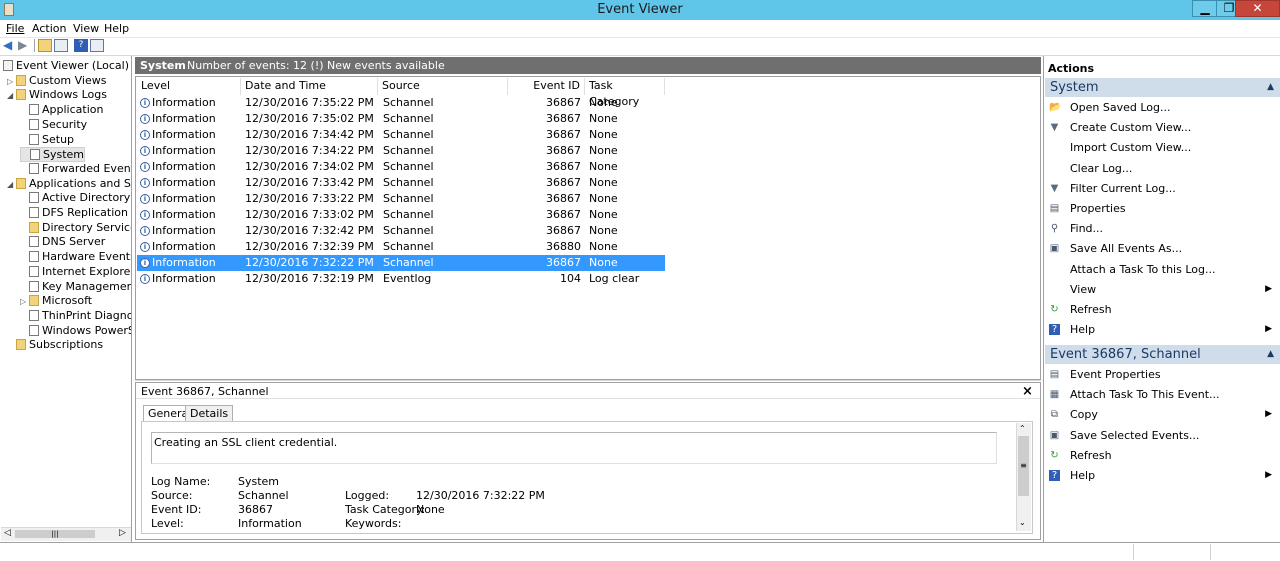 The height and width of the screenshot is (561, 1280). Describe the element at coordinates (67, 301) in the screenshot. I see `tree-item-label: Microsoft` at that location.